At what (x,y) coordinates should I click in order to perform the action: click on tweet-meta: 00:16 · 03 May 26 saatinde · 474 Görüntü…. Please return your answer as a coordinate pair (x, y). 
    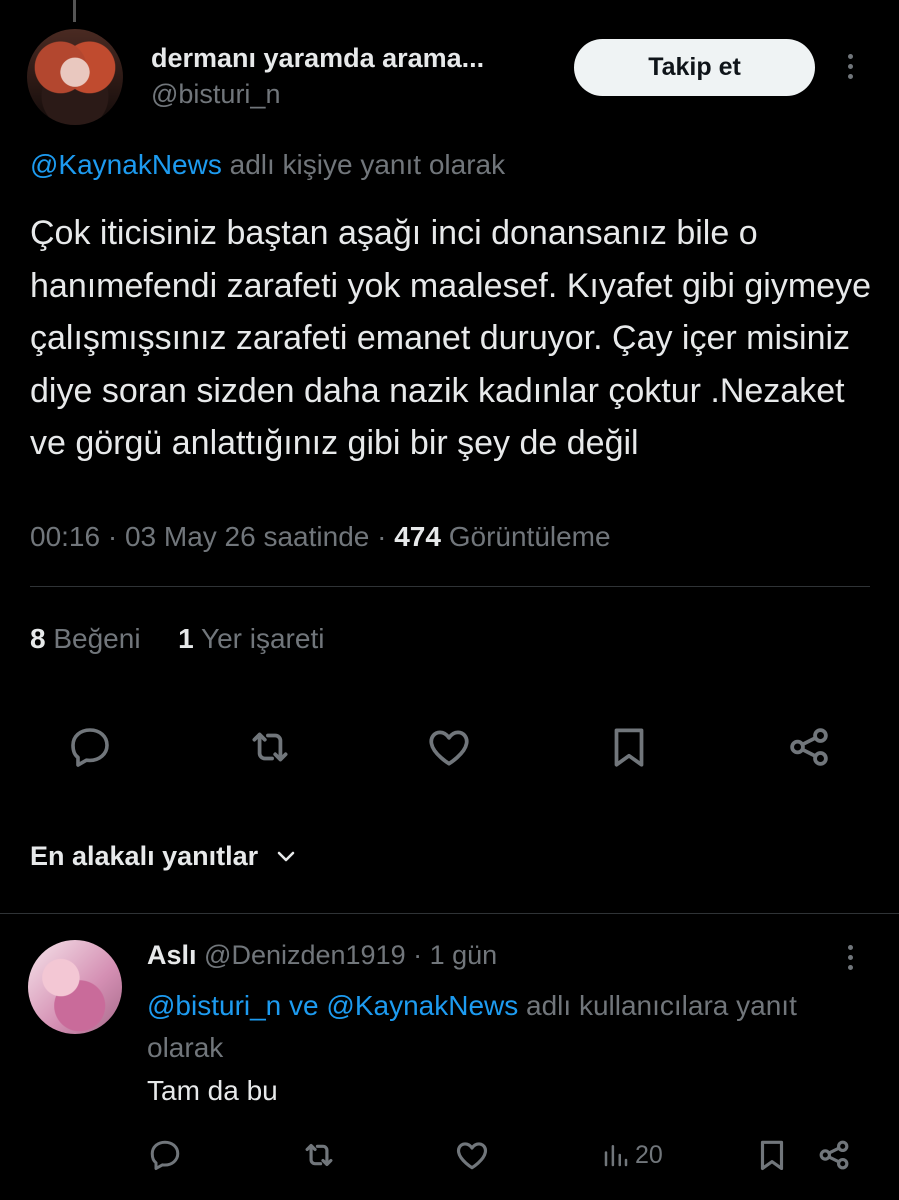
    Looking at the image, I should click on (320, 537).